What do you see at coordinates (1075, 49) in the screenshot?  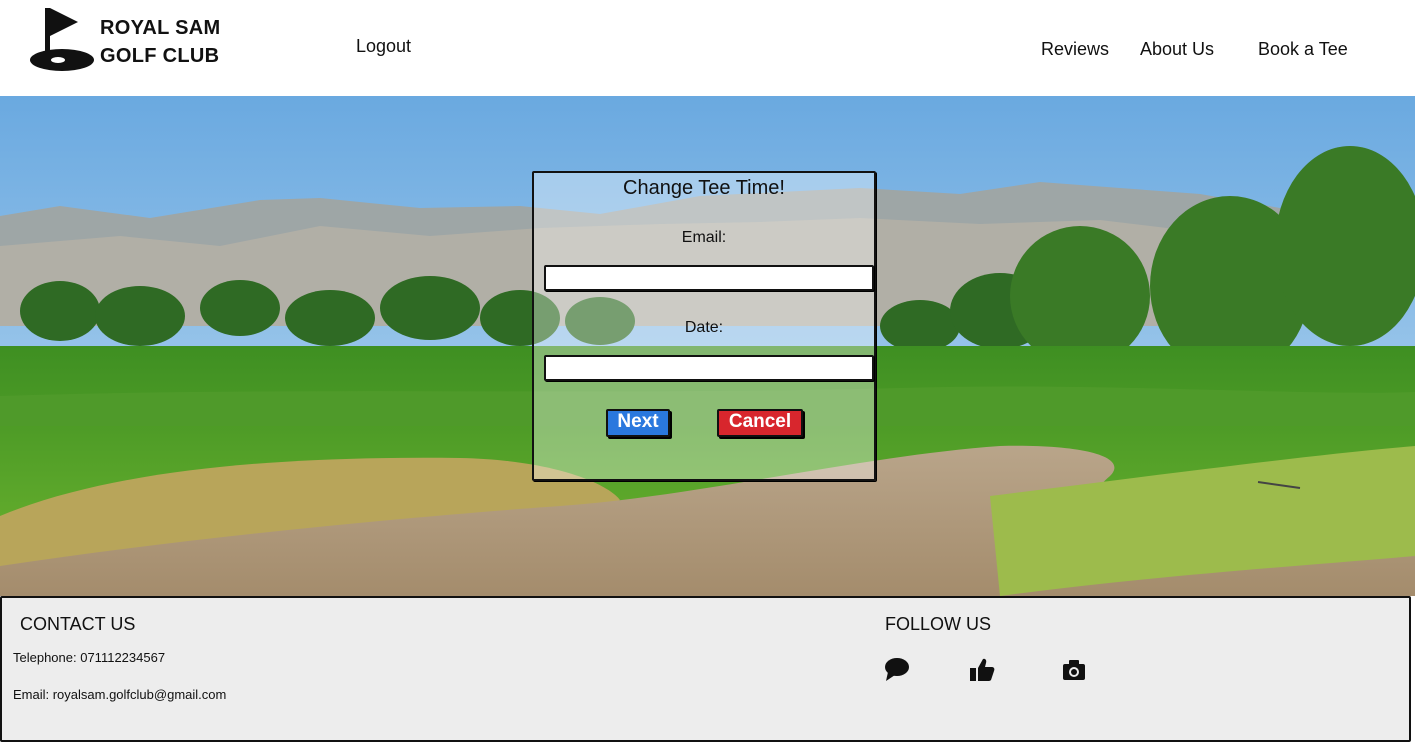 I see `nav-reviews: Reviews` at bounding box center [1075, 49].